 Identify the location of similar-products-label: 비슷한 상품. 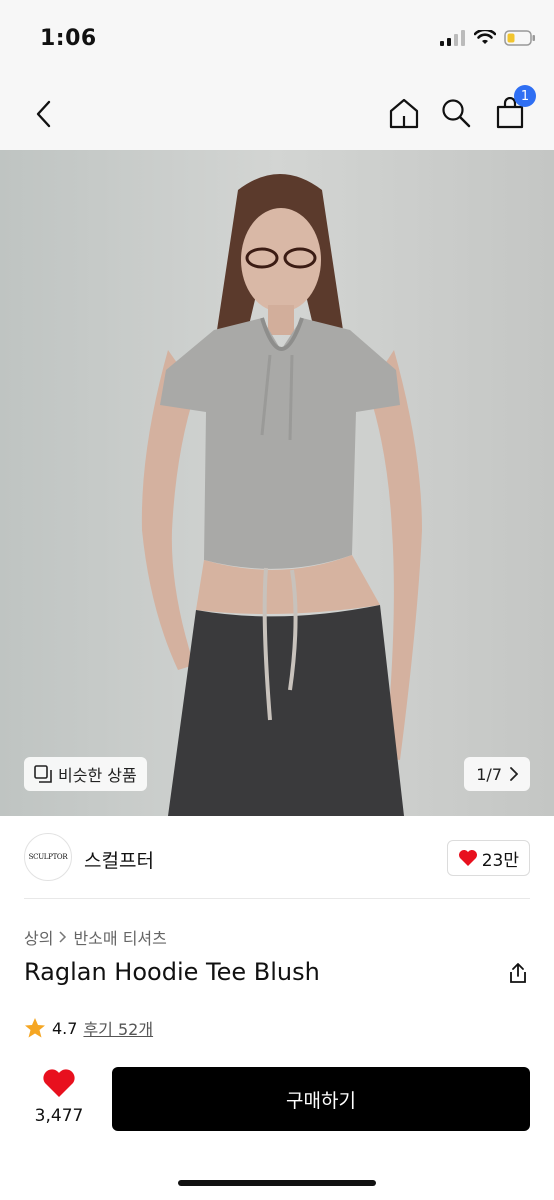
(97, 775).